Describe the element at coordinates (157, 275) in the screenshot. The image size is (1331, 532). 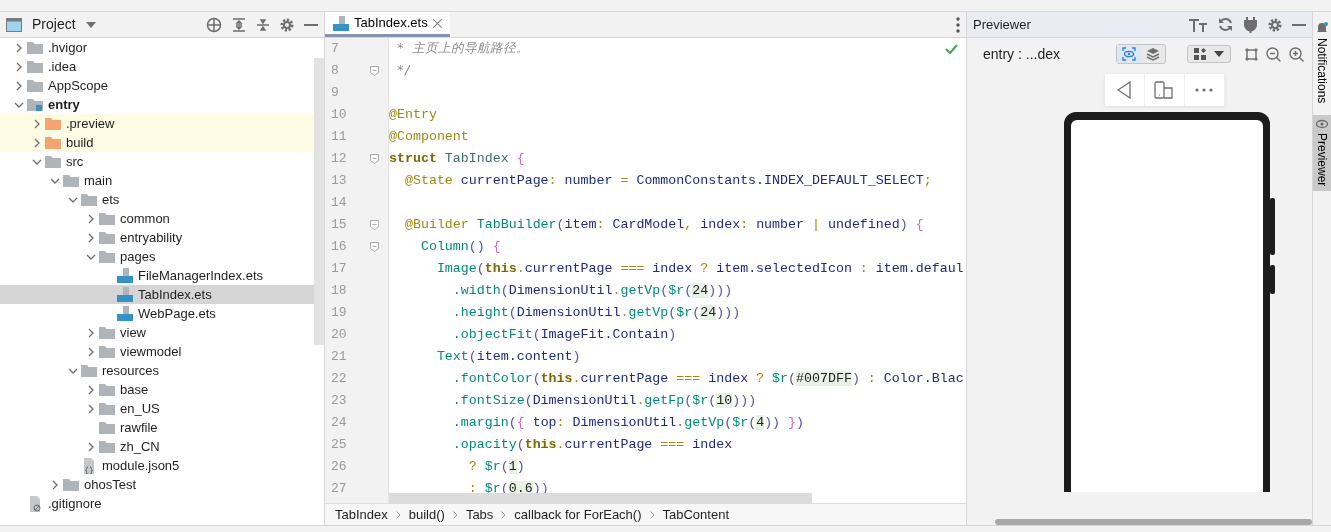
I see `tree-item: FileManagerIndex.ets` at that location.